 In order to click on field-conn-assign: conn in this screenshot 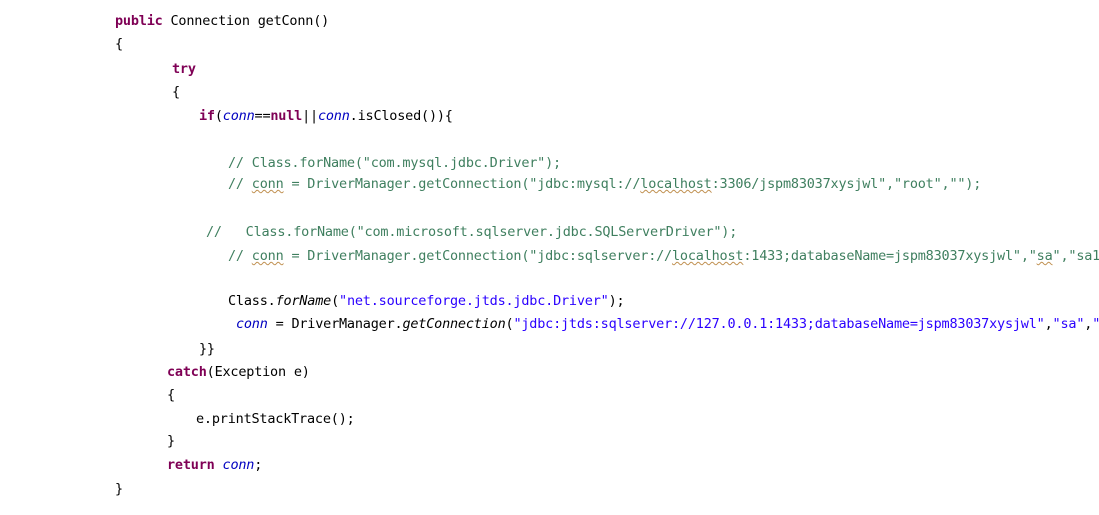, I will do `click(251, 324)`.